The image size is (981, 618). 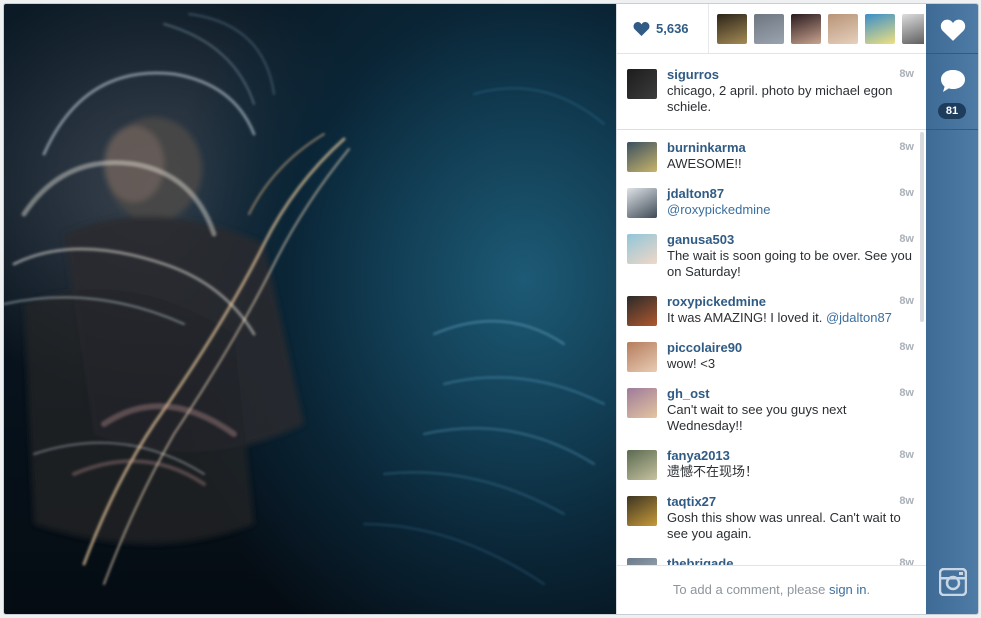 I want to click on sign-in-link: sign in, so click(x=848, y=589).